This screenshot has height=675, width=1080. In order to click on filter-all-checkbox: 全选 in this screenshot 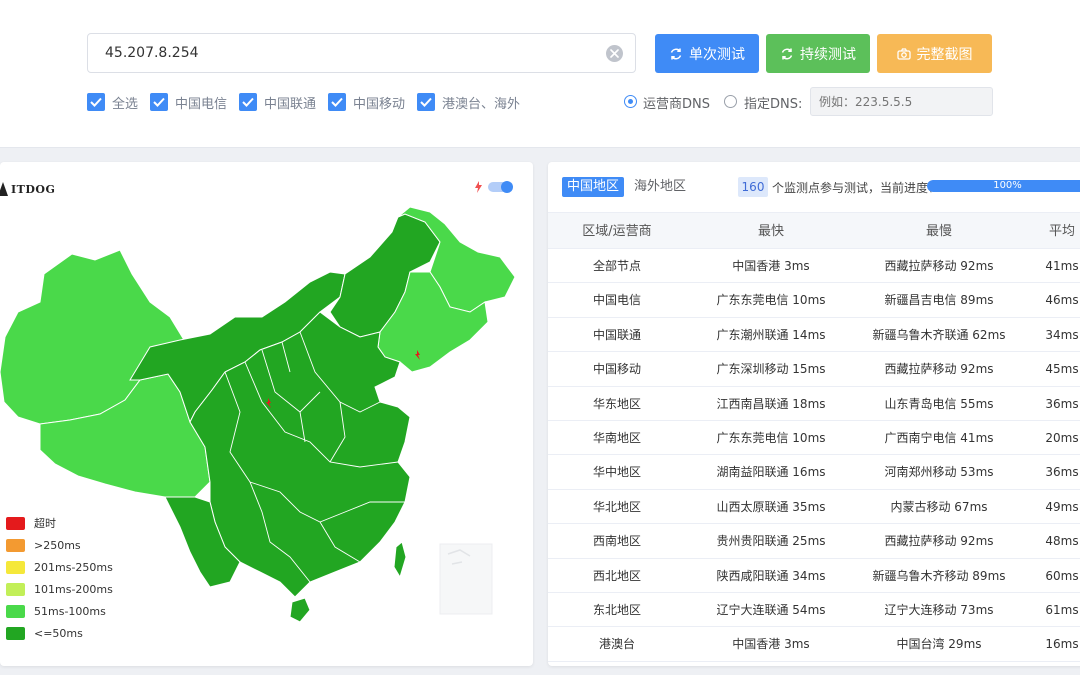, I will do `click(112, 102)`.